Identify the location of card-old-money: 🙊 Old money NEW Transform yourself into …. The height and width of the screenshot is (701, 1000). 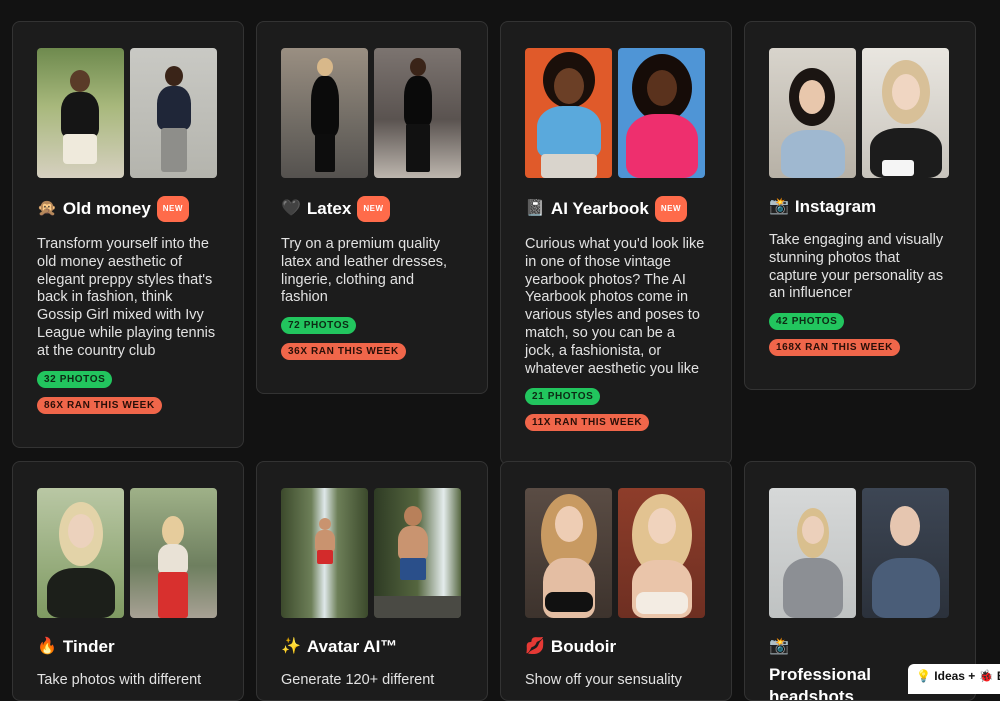
(128, 234).